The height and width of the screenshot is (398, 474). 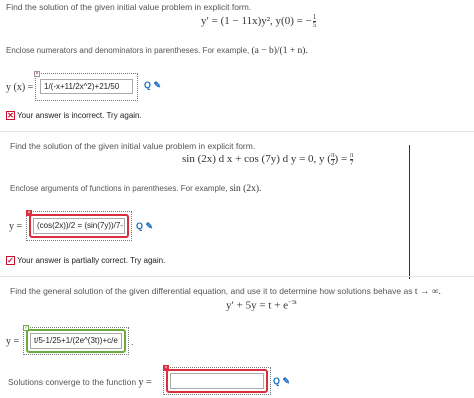 What do you see at coordinates (13, 341) in the screenshot?
I see `q3-answer-label: y =` at bounding box center [13, 341].